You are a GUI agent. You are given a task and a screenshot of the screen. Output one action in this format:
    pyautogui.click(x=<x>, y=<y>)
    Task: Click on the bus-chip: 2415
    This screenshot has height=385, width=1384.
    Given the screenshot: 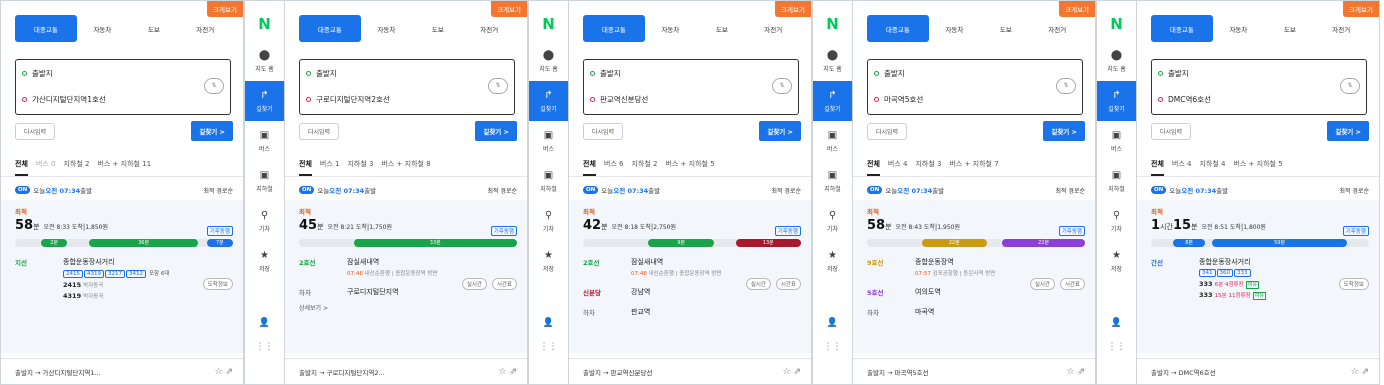 What is the action you would take?
    pyautogui.click(x=73, y=274)
    